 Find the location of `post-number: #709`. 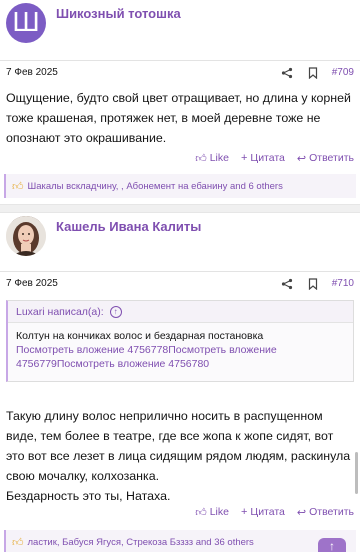

post-number: #709 is located at coordinates (343, 72).